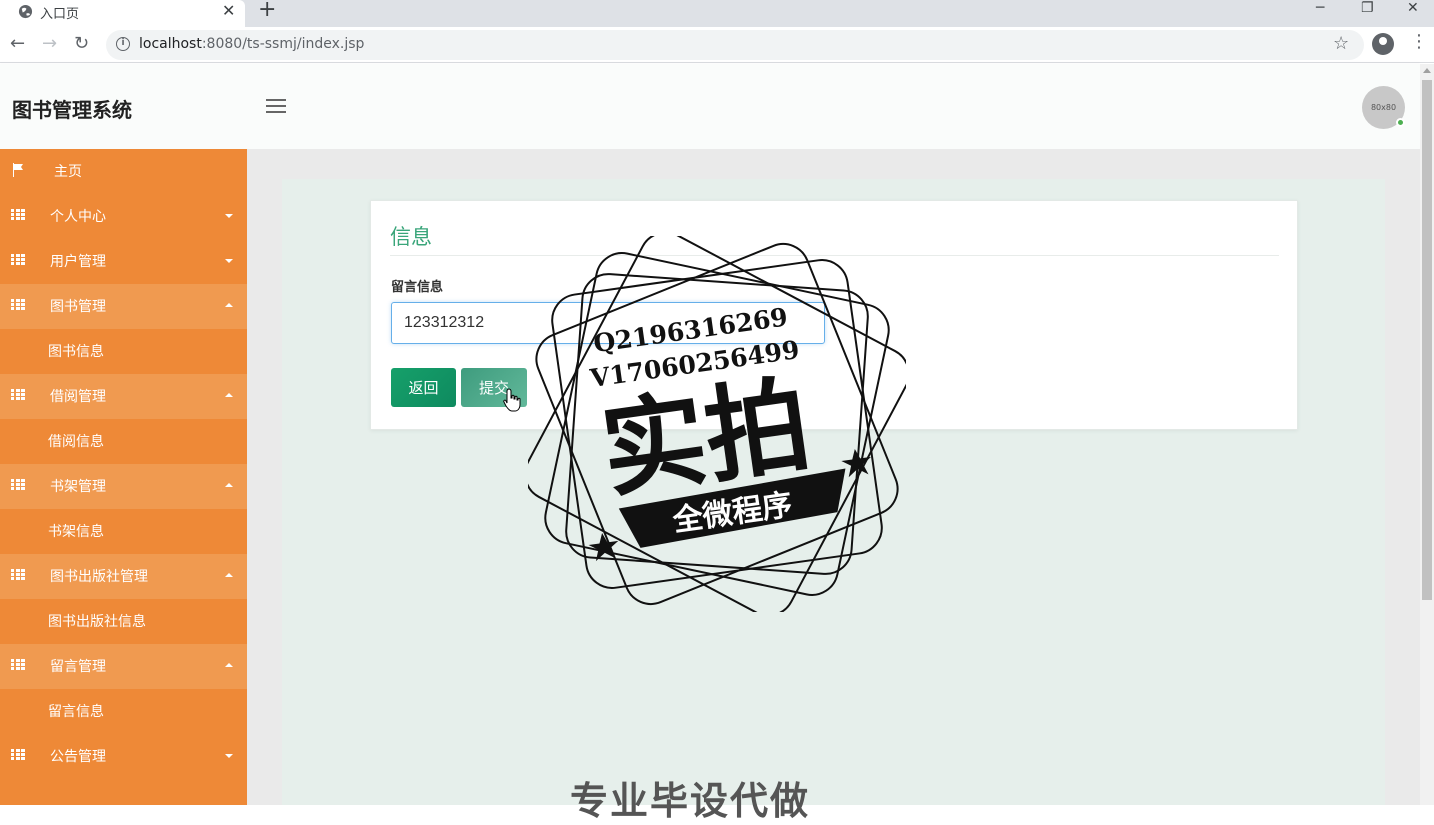 This screenshot has height=825, width=1434. What do you see at coordinates (78, 217) in the screenshot?
I see `sidebar-item-label: 个人中心` at bounding box center [78, 217].